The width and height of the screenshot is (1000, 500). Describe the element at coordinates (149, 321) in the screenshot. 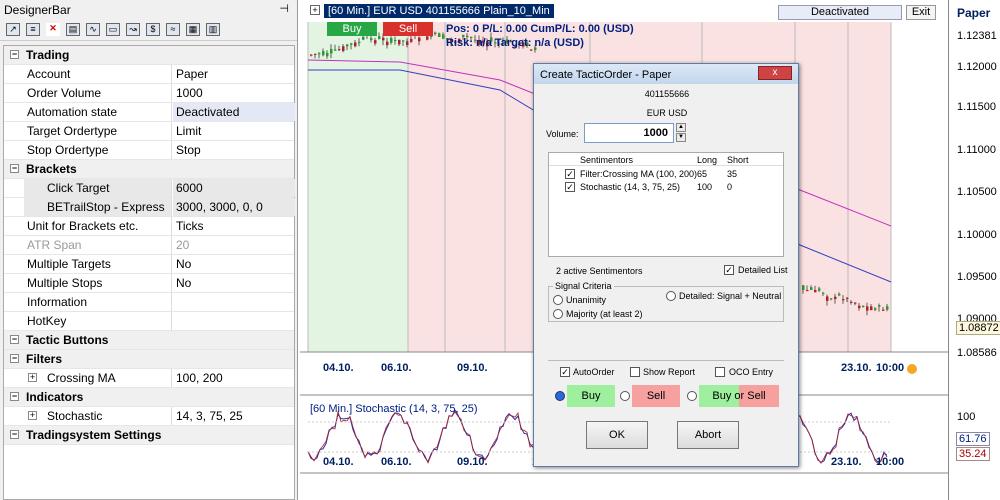

I see `property-row: HotKey` at that location.